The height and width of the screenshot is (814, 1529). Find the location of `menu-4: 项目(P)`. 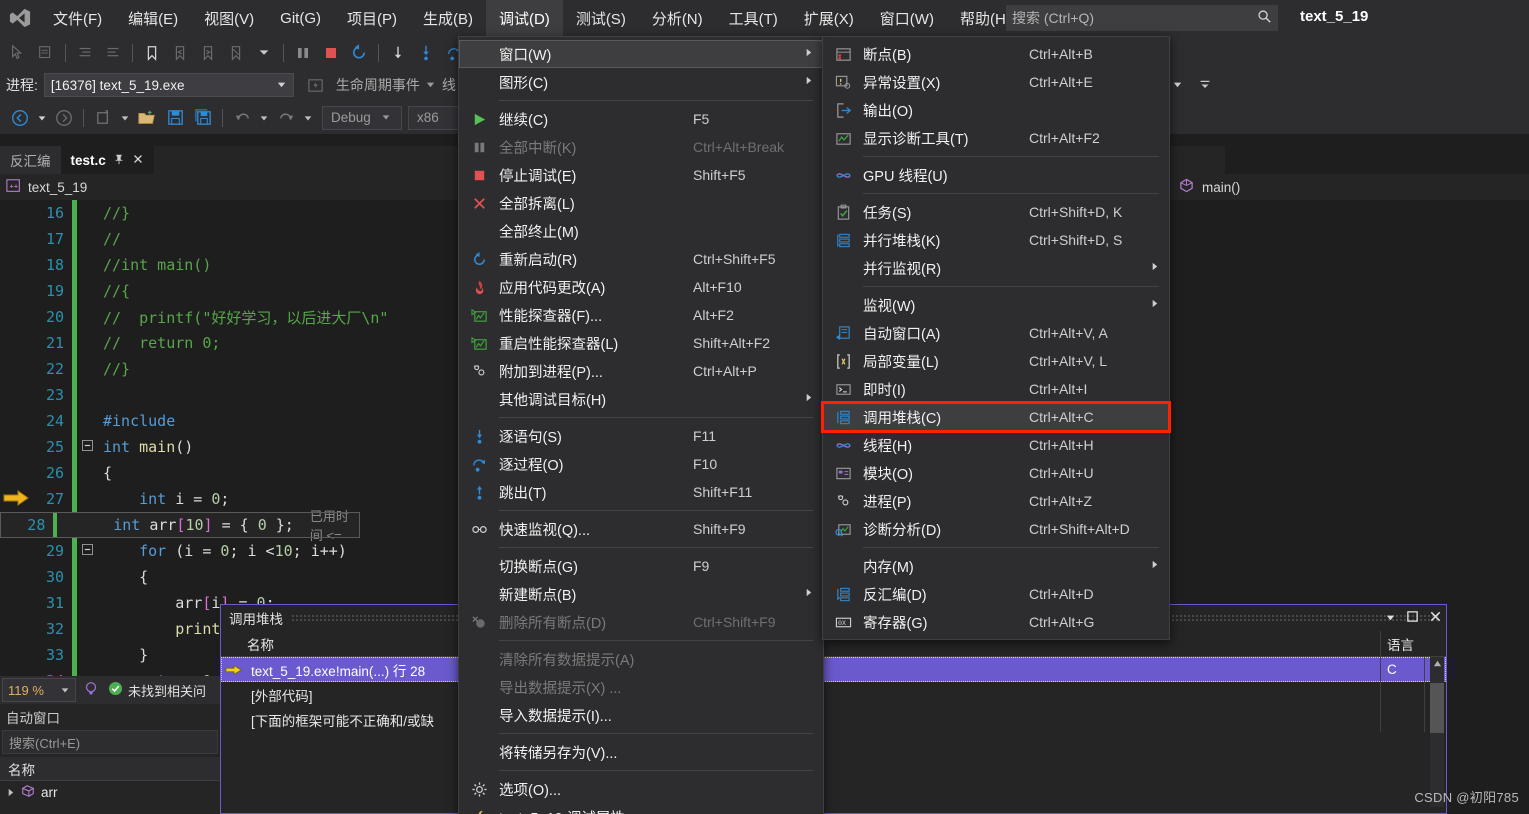

menu-4: 项目(P) is located at coordinates (372, 18).